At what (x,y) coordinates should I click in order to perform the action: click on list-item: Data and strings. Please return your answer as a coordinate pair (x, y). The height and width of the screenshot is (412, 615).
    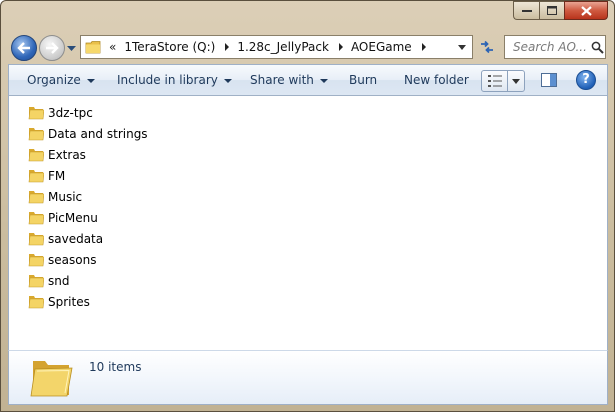
    Looking at the image, I should click on (88, 133).